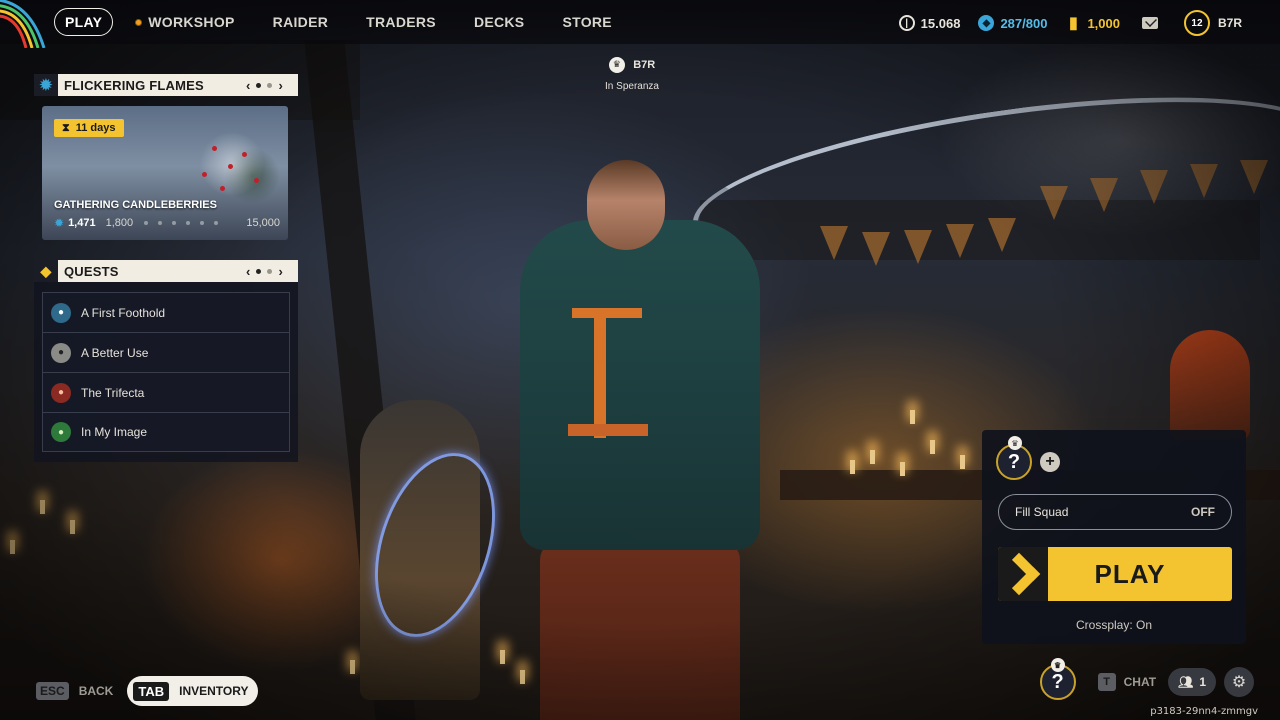 The image size is (1280, 720). Describe the element at coordinates (264, 85) in the screenshot. I see `event-pager: ‹ ›` at that location.